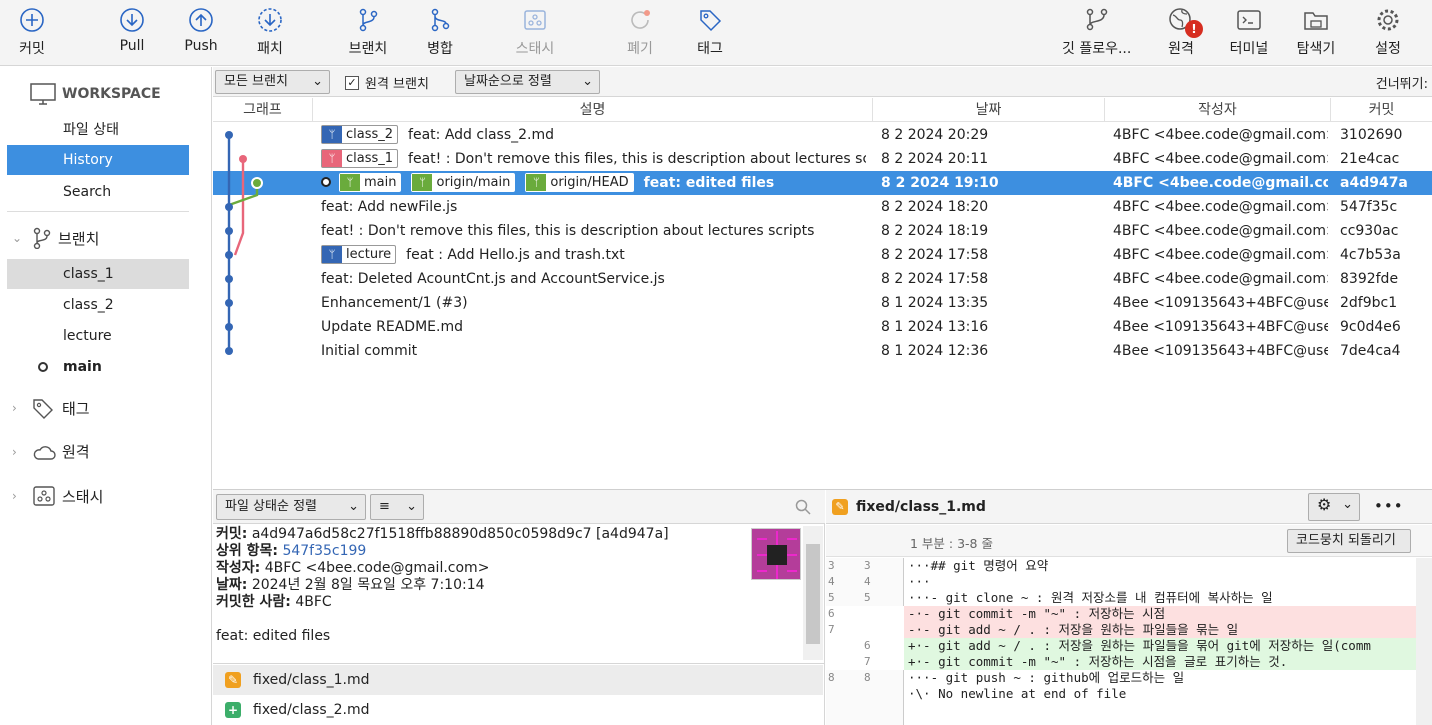 The image size is (1432, 725). Describe the element at coordinates (387, 82) in the screenshot. I see `remote-branch-checkbox: ✓ 원격 브랜치` at that location.